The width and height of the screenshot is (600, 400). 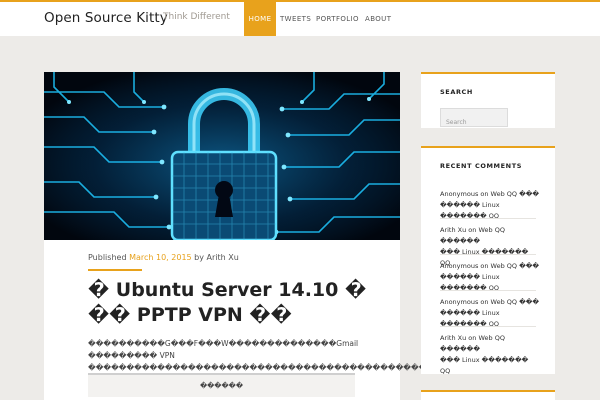 What do you see at coordinates (223, 257) in the screenshot?
I see `post-author: Arith Xu` at bounding box center [223, 257].